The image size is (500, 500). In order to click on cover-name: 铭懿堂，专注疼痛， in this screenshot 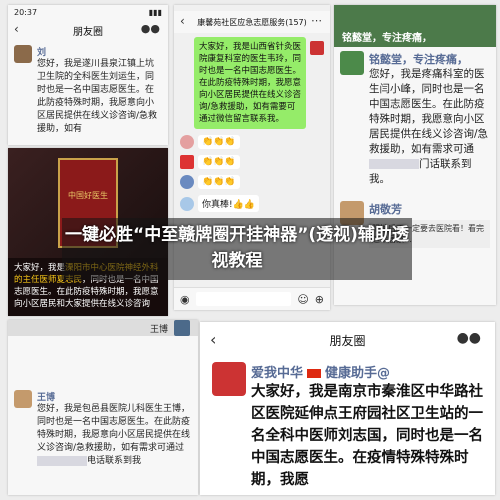, I will do `click(387, 38)`.